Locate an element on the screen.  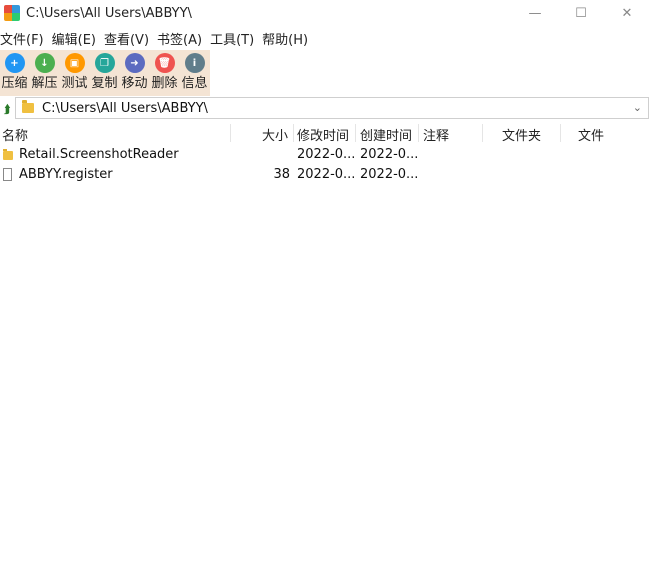
window-controls: — ☐ ✕ is located at coordinates (581, 13).